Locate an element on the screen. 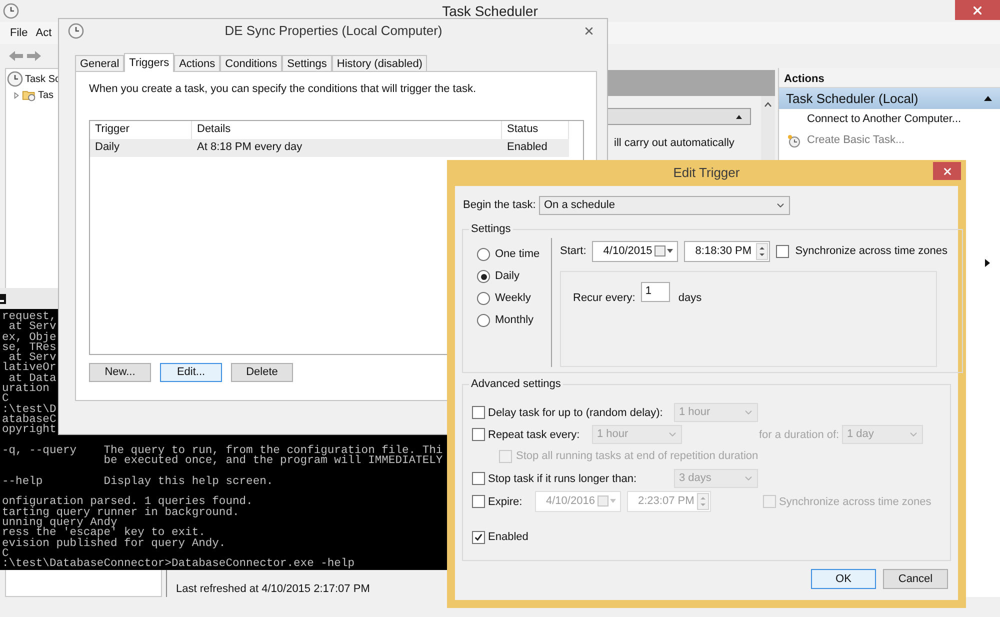  option-label: Enabled is located at coordinates (508, 537).